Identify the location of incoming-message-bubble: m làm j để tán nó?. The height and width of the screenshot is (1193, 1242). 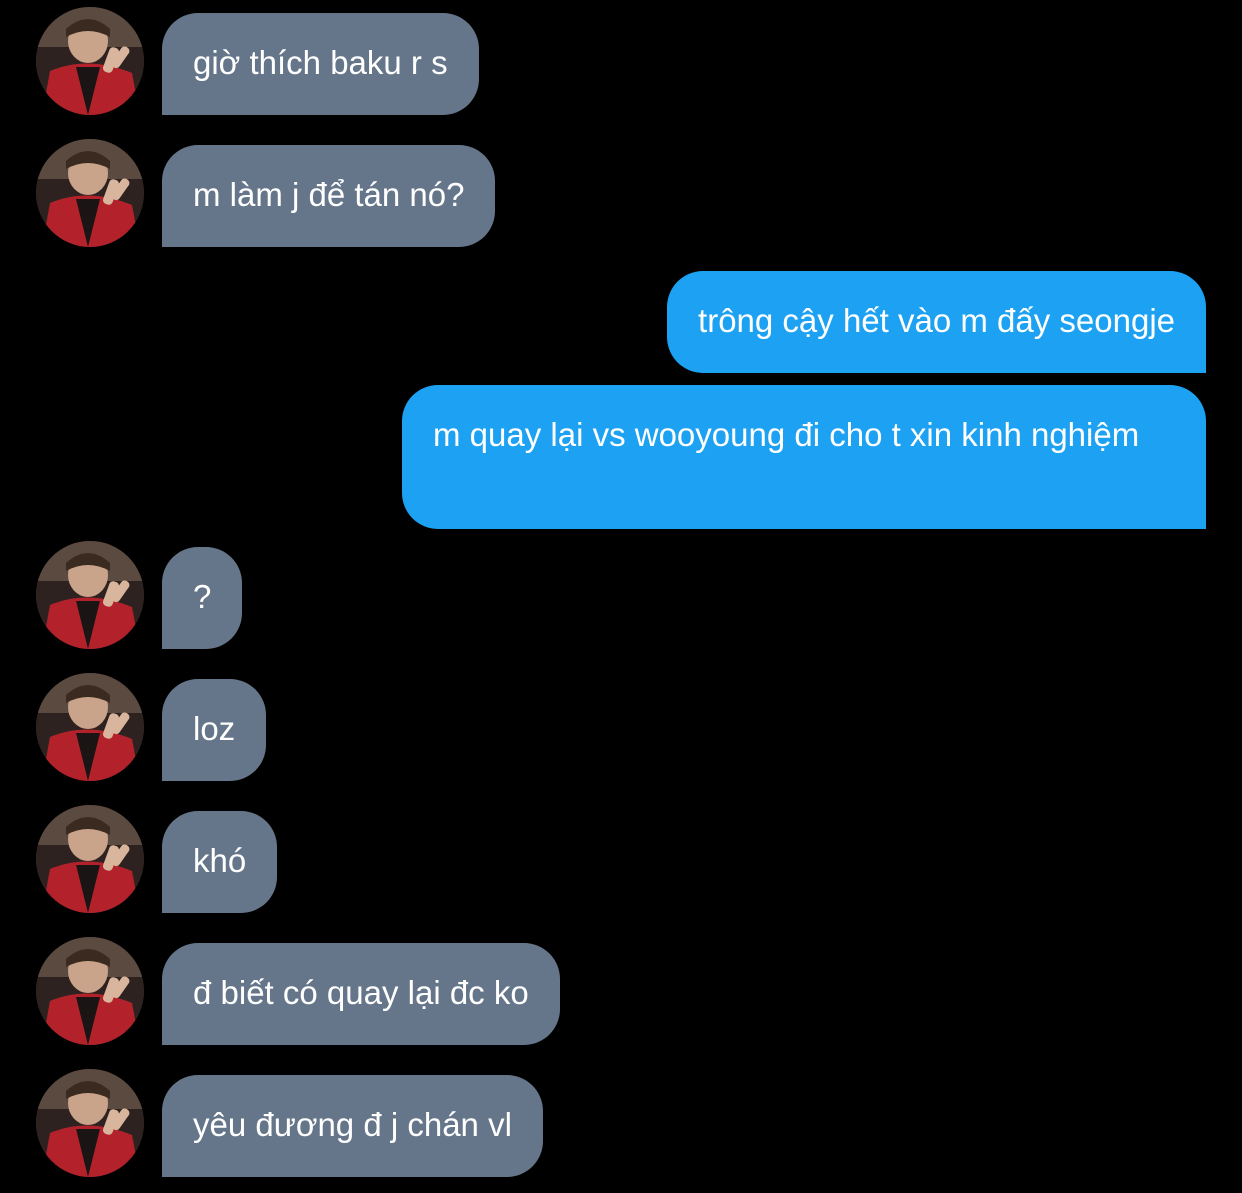
(329, 196).